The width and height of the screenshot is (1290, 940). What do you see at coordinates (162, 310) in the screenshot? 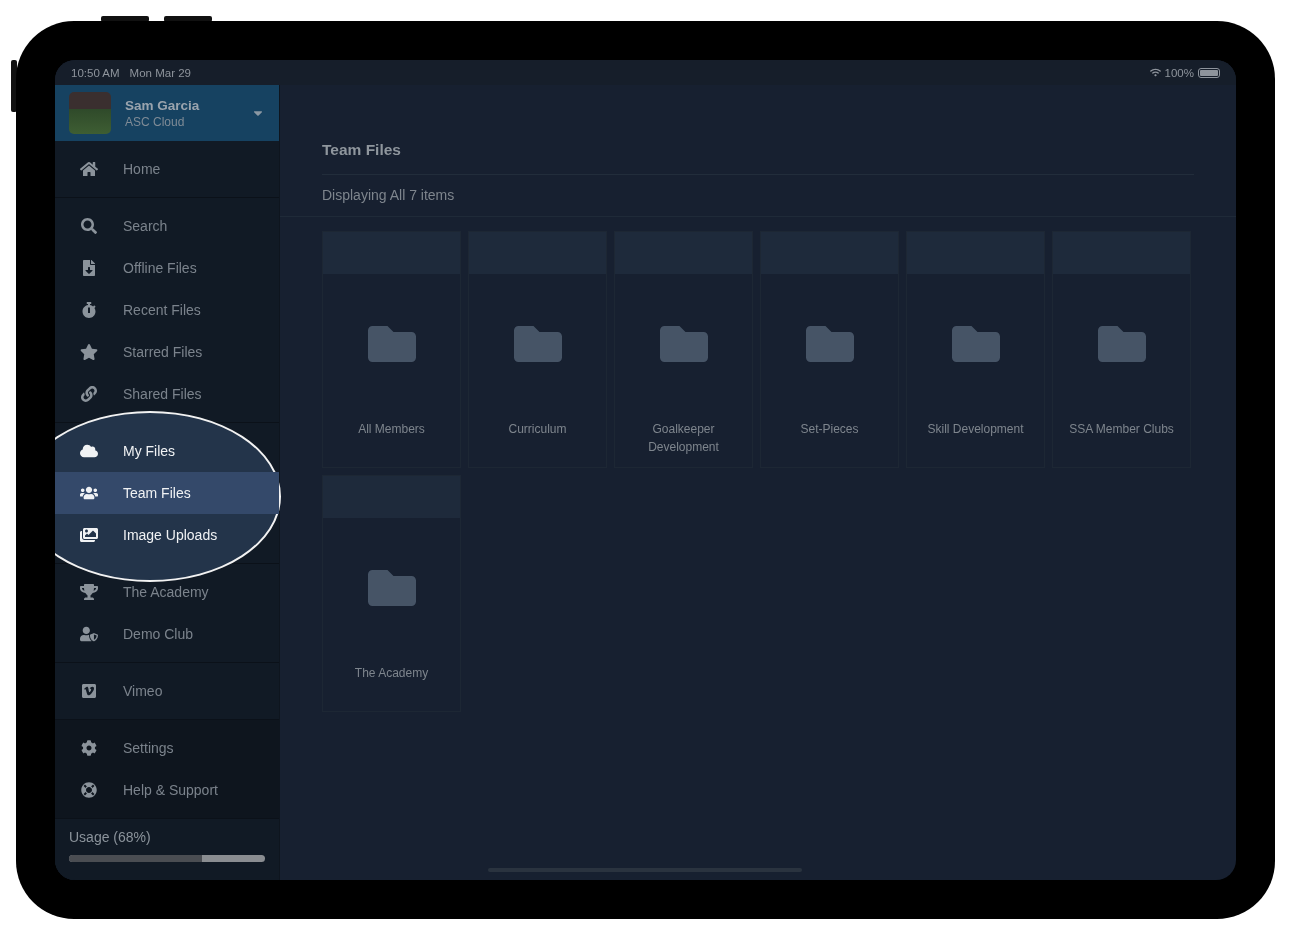
I see `sidebar-item-label: Recent Files` at bounding box center [162, 310].